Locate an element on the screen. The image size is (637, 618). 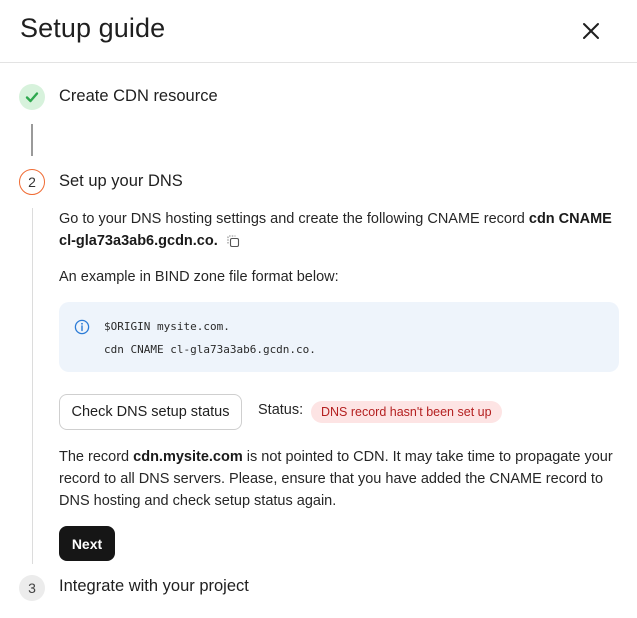
step-1-indicator is located at coordinates (32, 97).